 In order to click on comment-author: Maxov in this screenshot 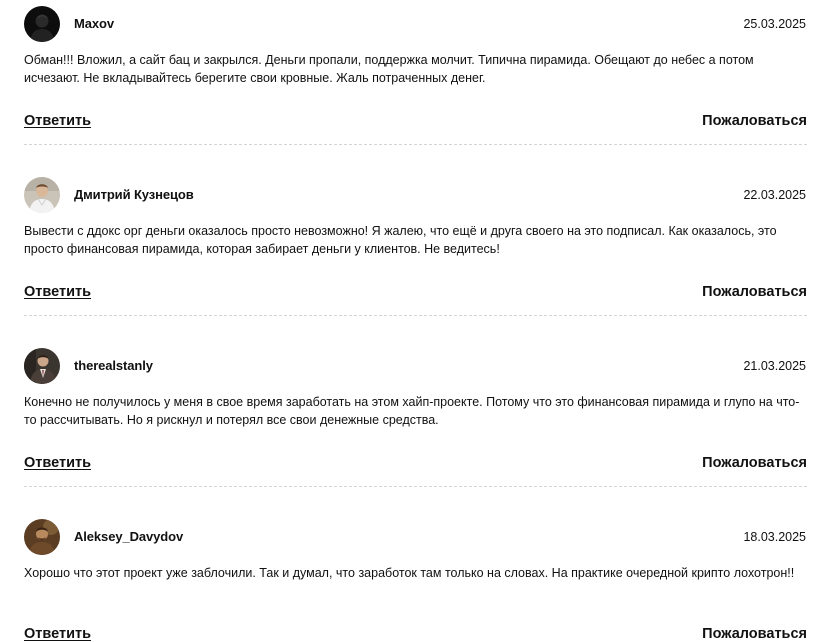, I will do `click(94, 23)`.